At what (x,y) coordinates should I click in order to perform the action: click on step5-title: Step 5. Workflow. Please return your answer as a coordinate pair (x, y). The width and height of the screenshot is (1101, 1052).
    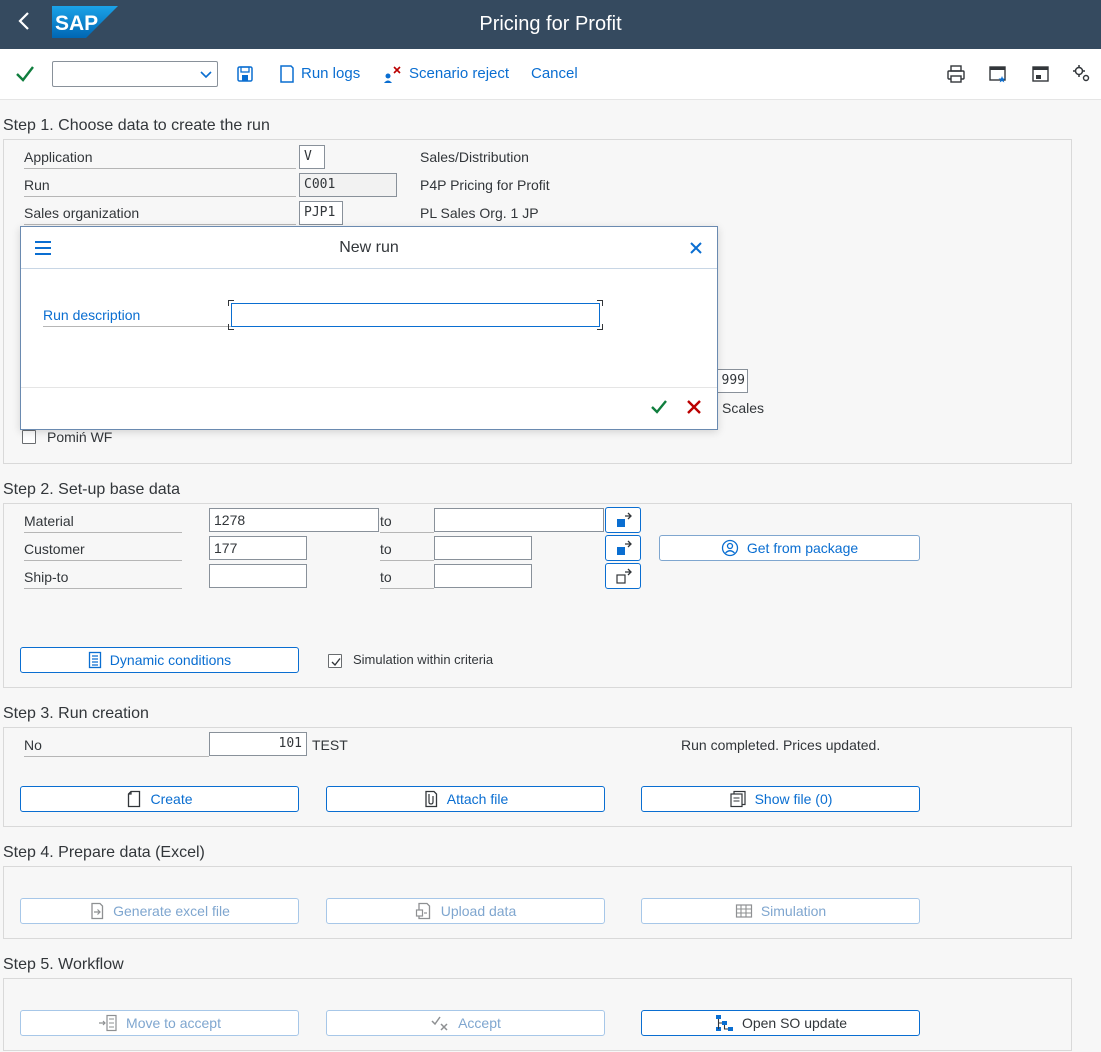
    Looking at the image, I should click on (63, 964).